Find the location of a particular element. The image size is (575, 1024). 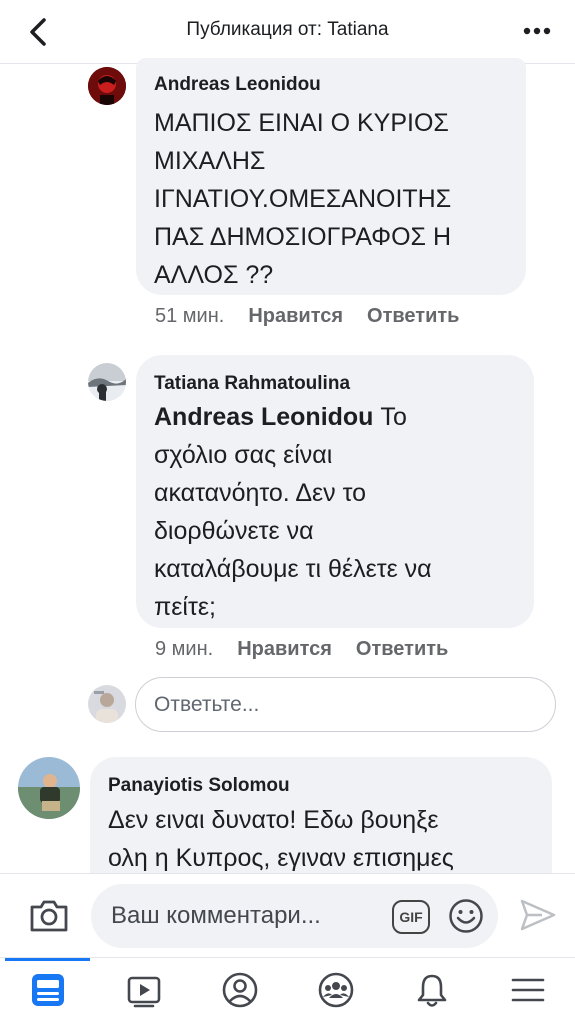

more-dots-icon is located at coordinates (537, 31).